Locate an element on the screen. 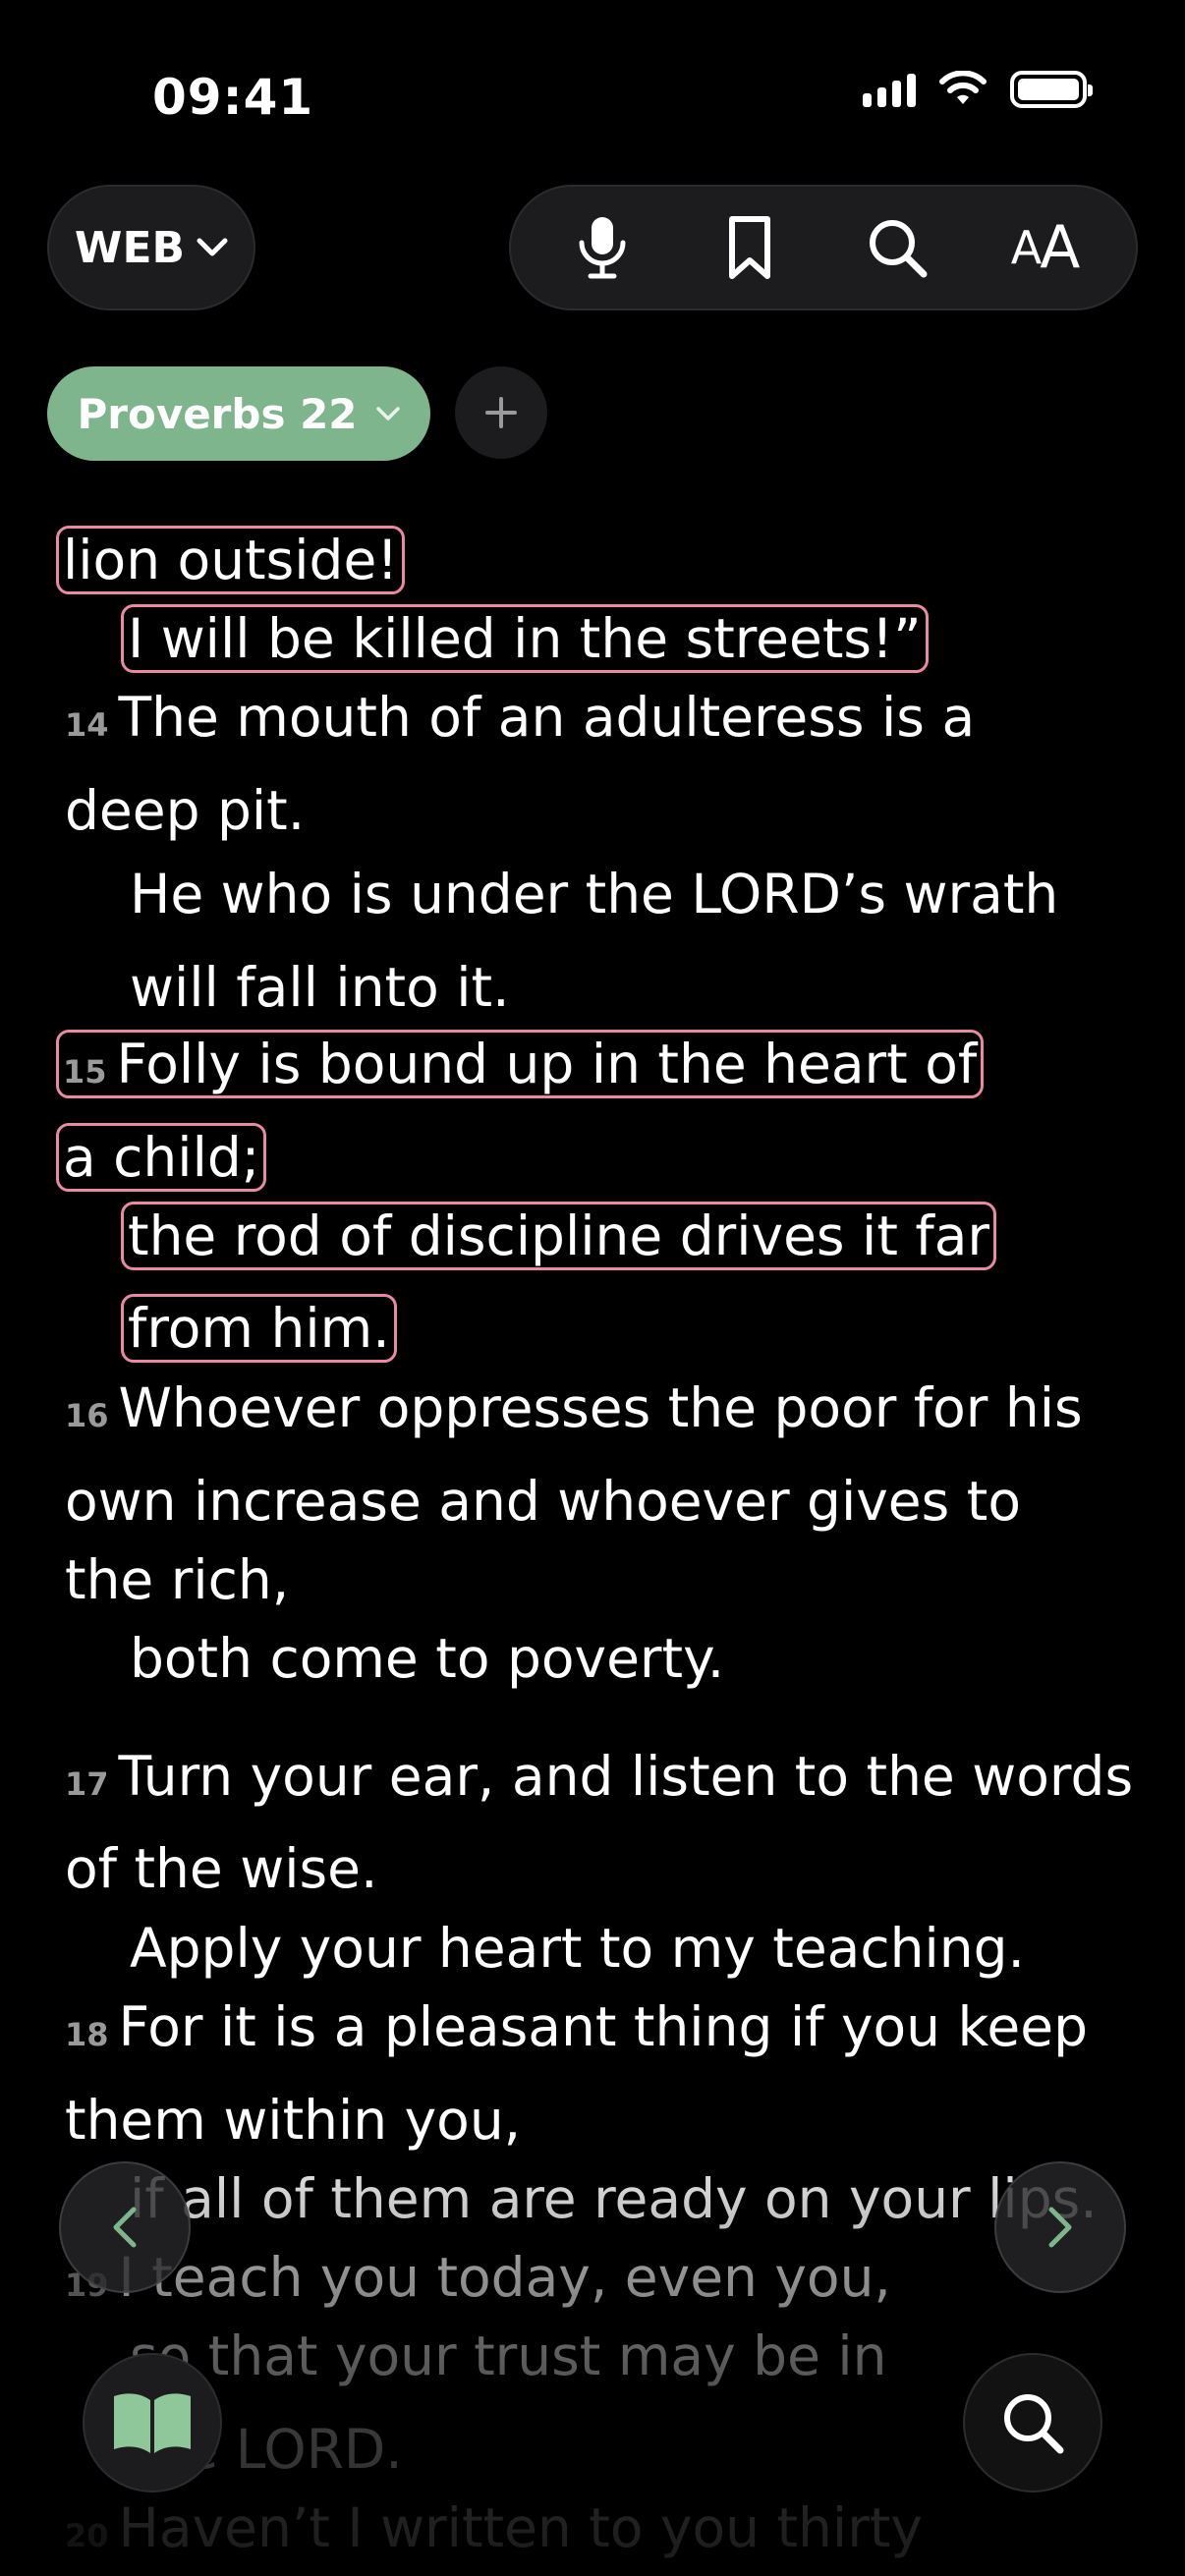 This screenshot has width=1185, height=2576. verse-number: 20 is located at coordinates (87, 2535).